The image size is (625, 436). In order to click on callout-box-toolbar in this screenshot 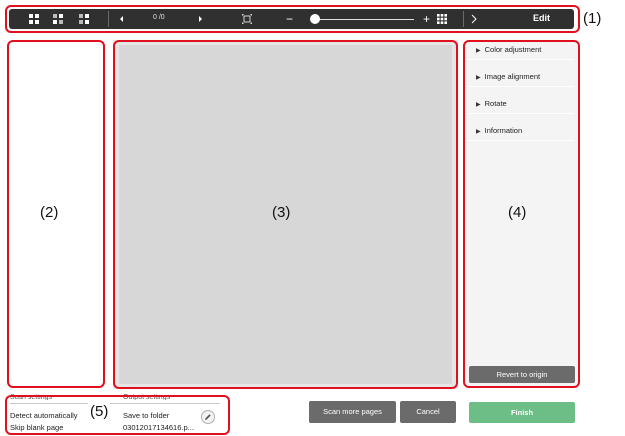, I will do `click(292, 19)`.